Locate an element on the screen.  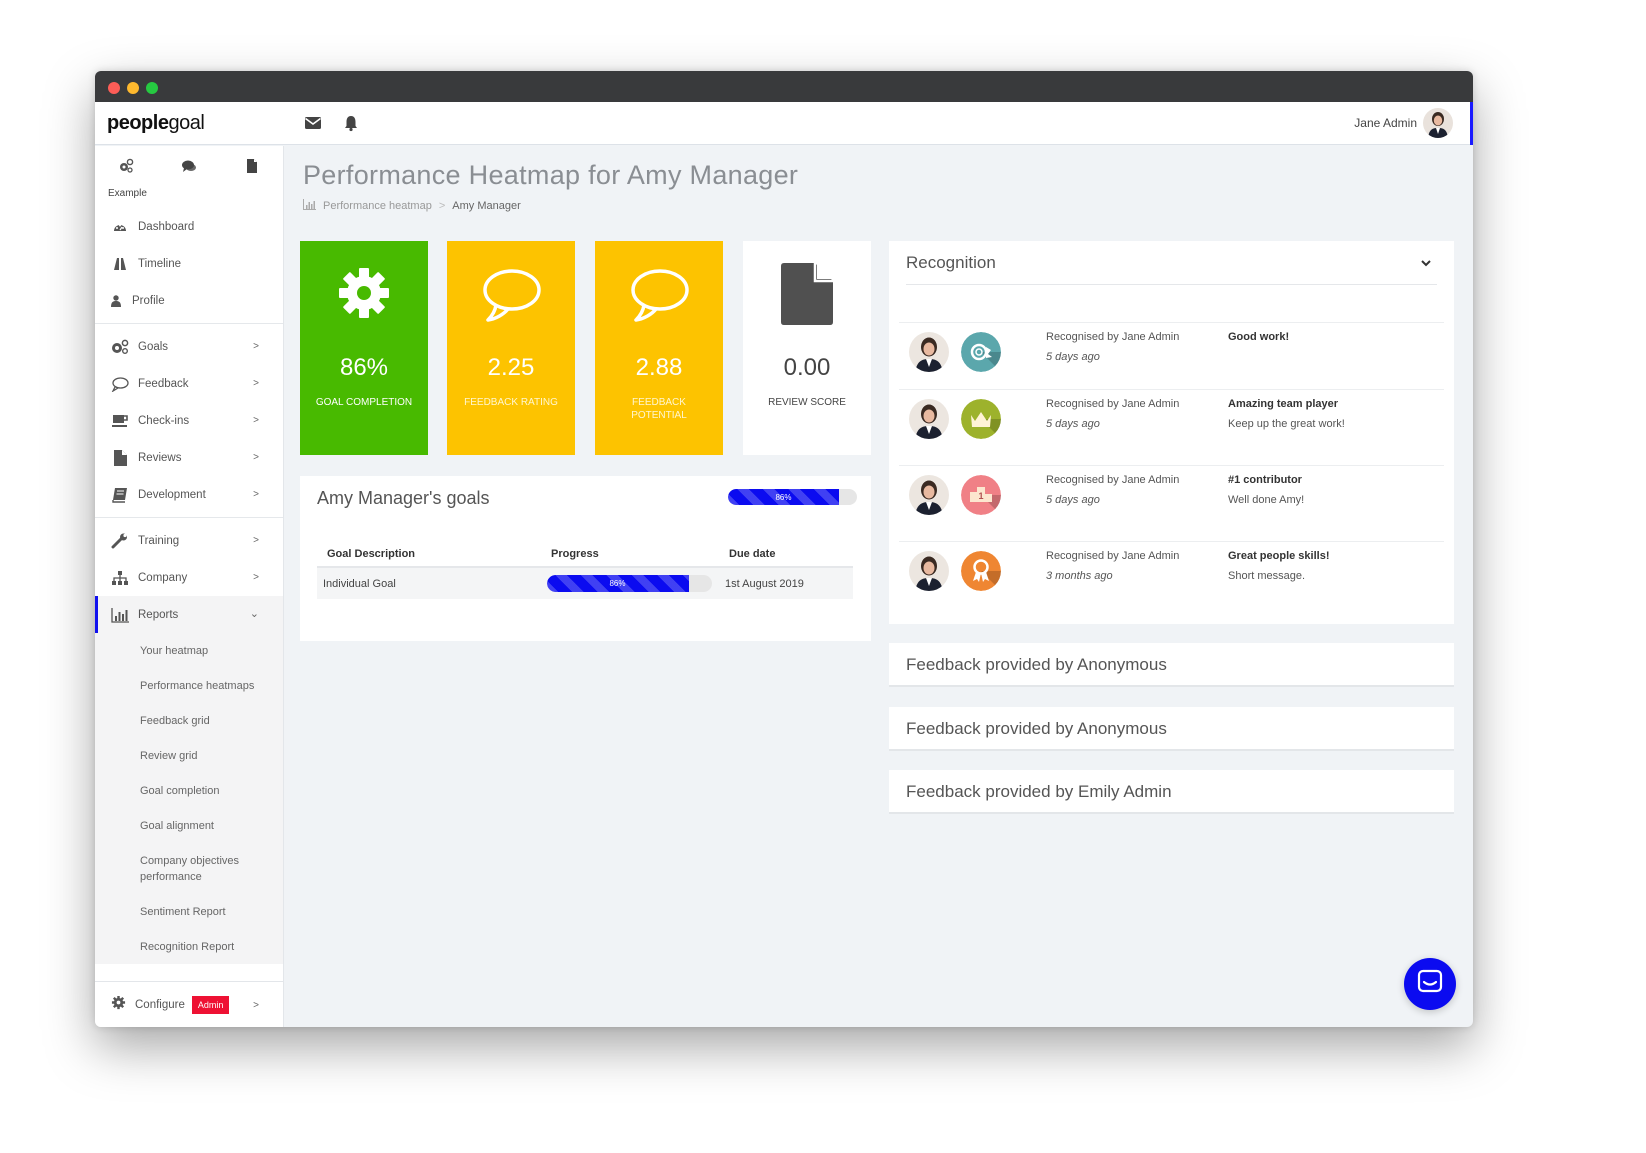
recognition-time: 3 months ago is located at coordinates (1079, 576).